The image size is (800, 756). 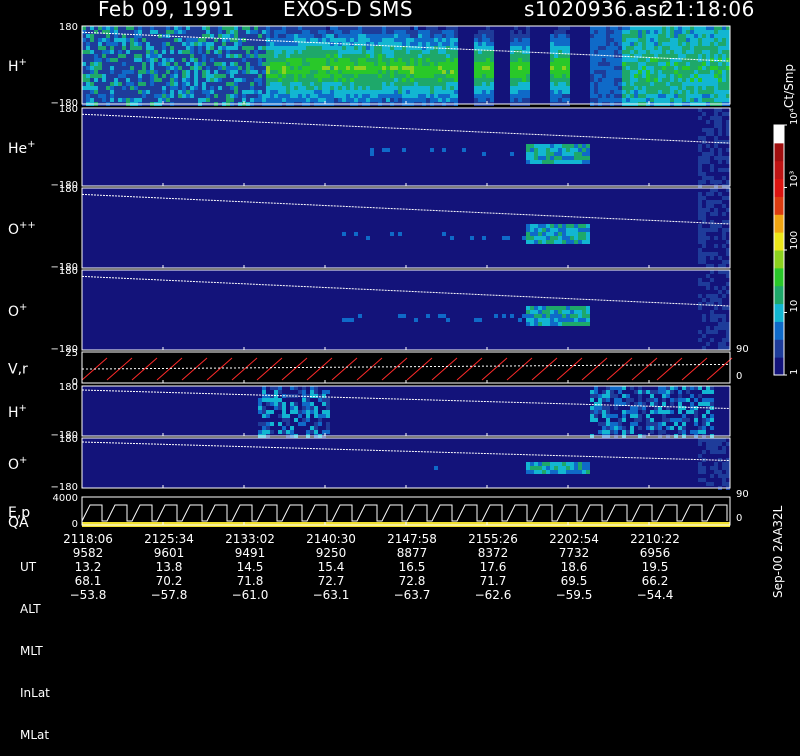 What do you see at coordinates (17, 66) in the screenshot?
I see `panel-label: H+` at bounding box center [17, 66].